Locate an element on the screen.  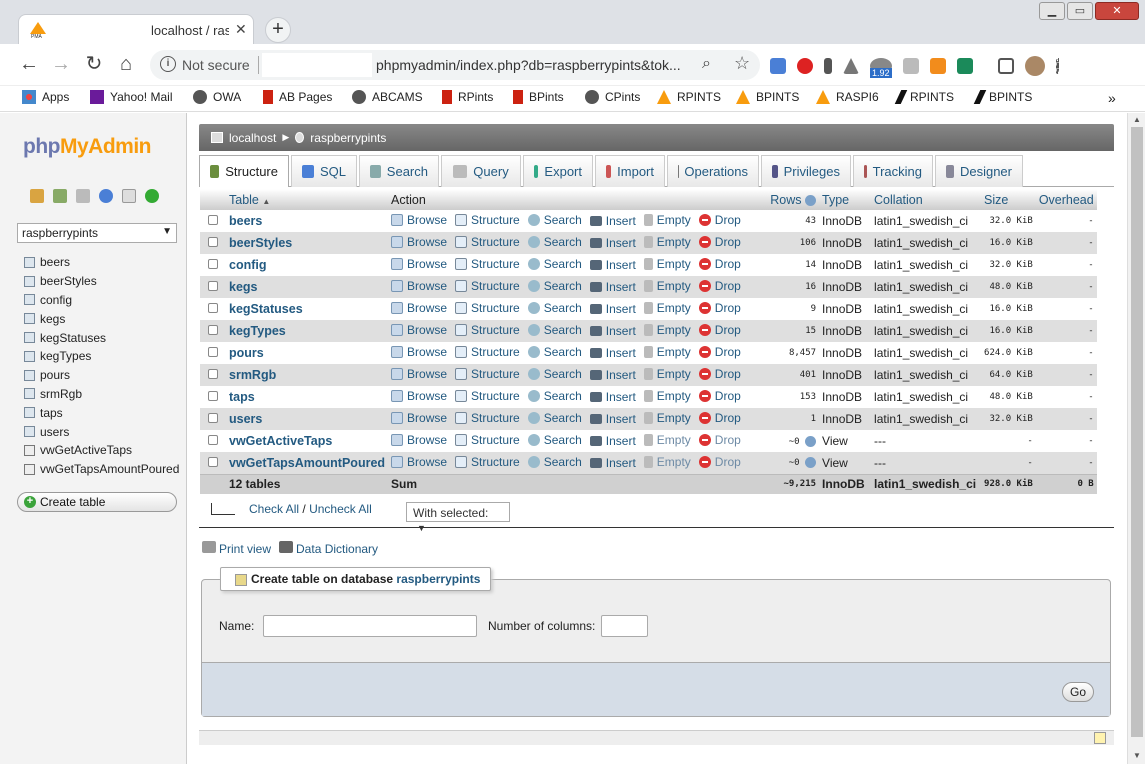
print-view-link: Print view is located at coordinates (236, 548).